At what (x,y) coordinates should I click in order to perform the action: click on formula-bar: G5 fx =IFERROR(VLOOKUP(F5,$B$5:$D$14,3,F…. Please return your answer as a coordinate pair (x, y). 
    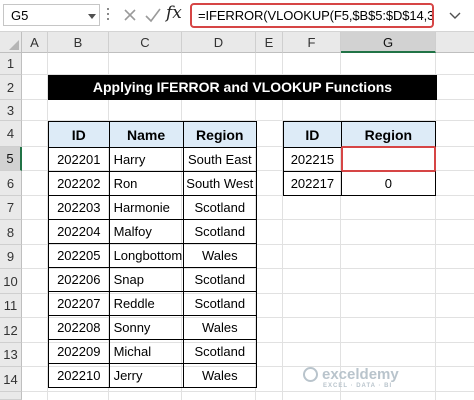
    Looking at the image, I should click on (237, 16).